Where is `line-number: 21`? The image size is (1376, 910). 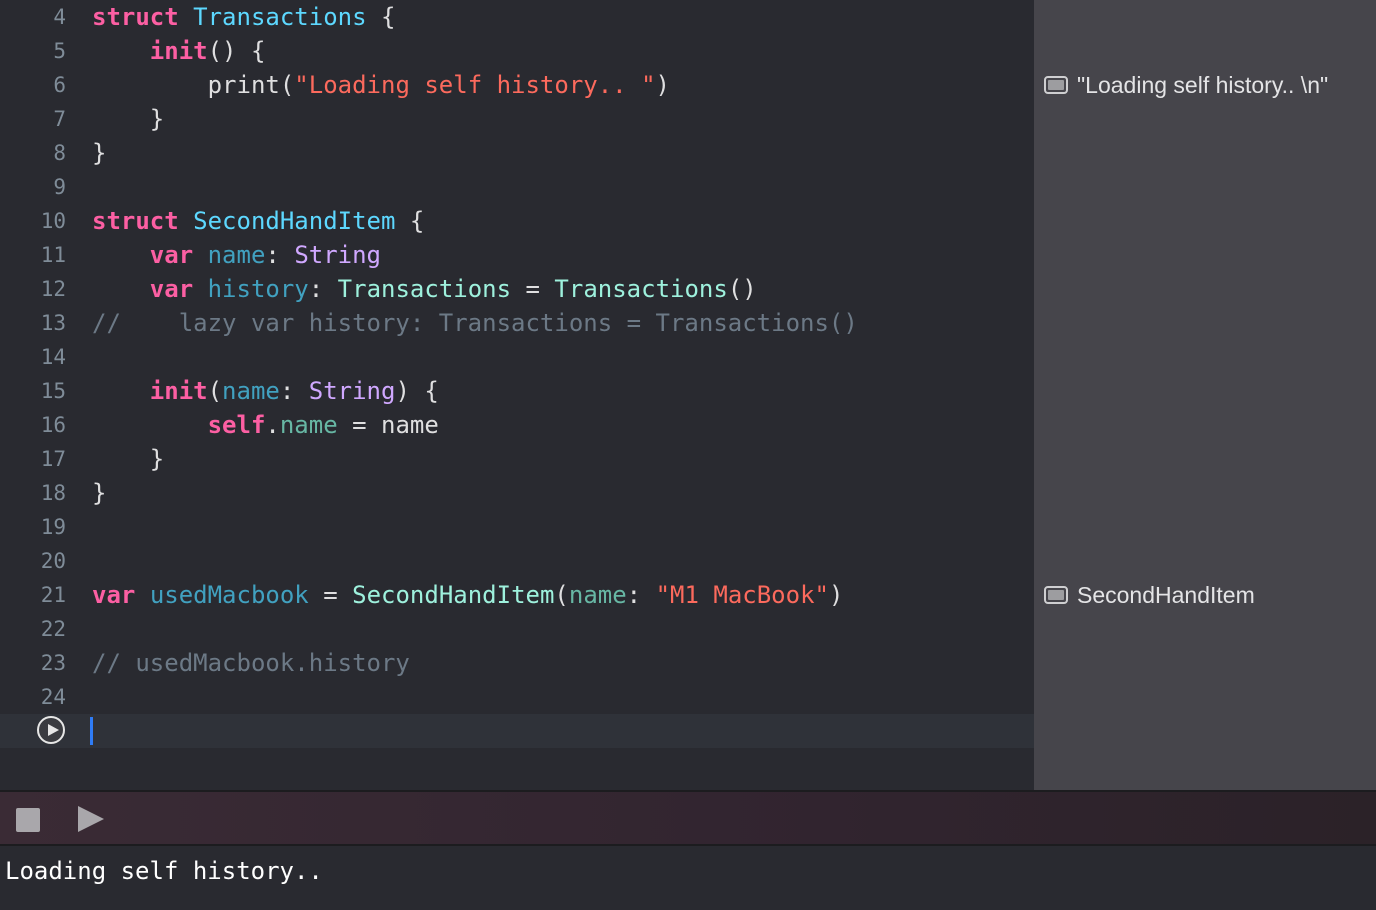
line-number: 21 is located at coordinates (53, 595).